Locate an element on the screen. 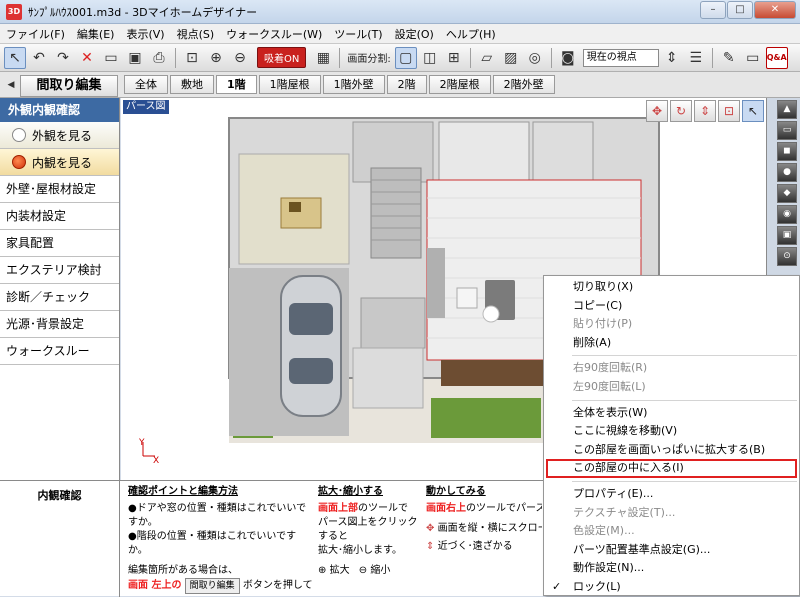 This screenshot has height=597, width=800. view-solid-icon: ◼ is located at coordinates (787, 151).